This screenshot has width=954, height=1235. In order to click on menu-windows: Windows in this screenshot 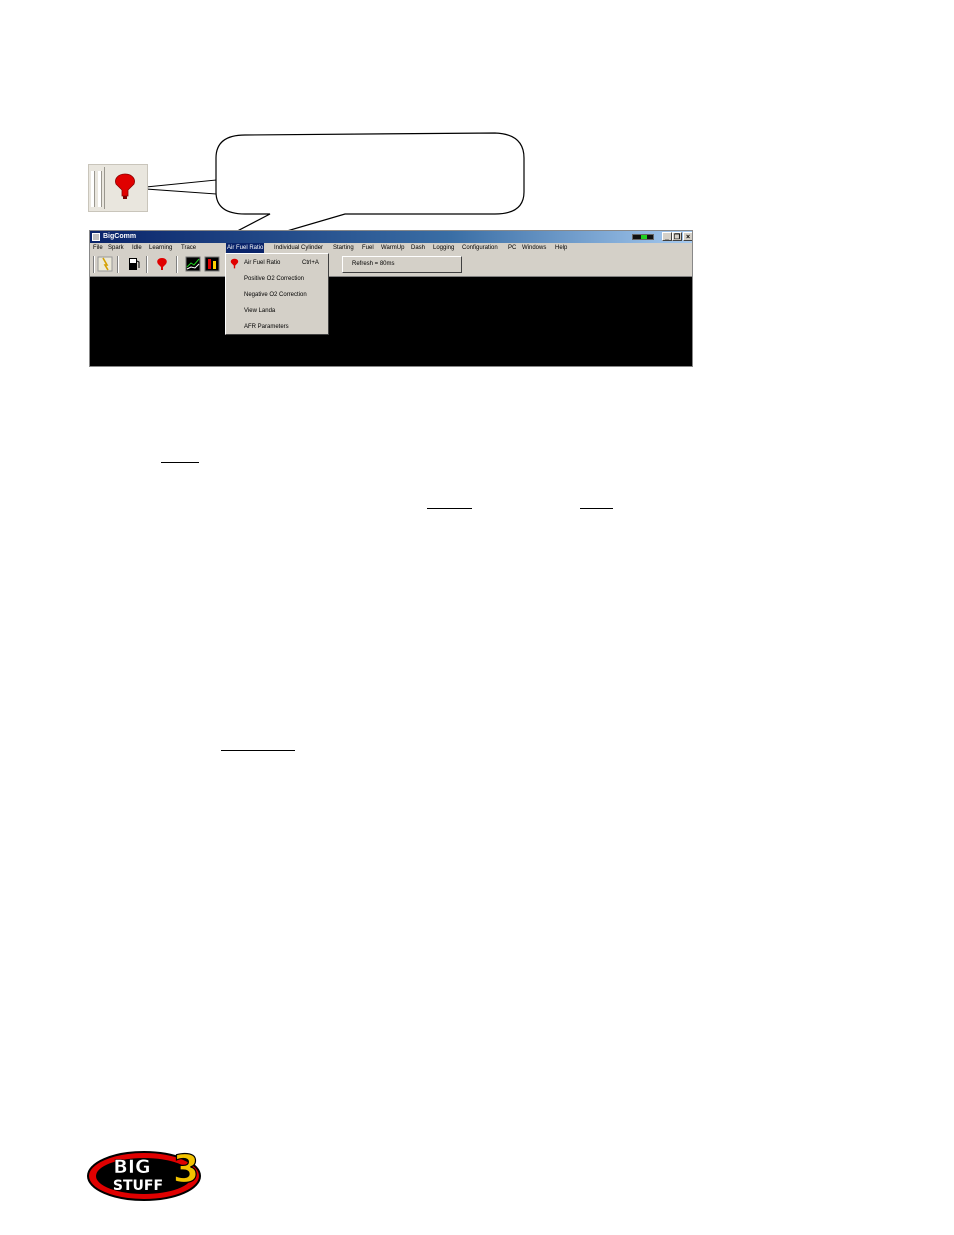, I will do `click(534, 248)`.